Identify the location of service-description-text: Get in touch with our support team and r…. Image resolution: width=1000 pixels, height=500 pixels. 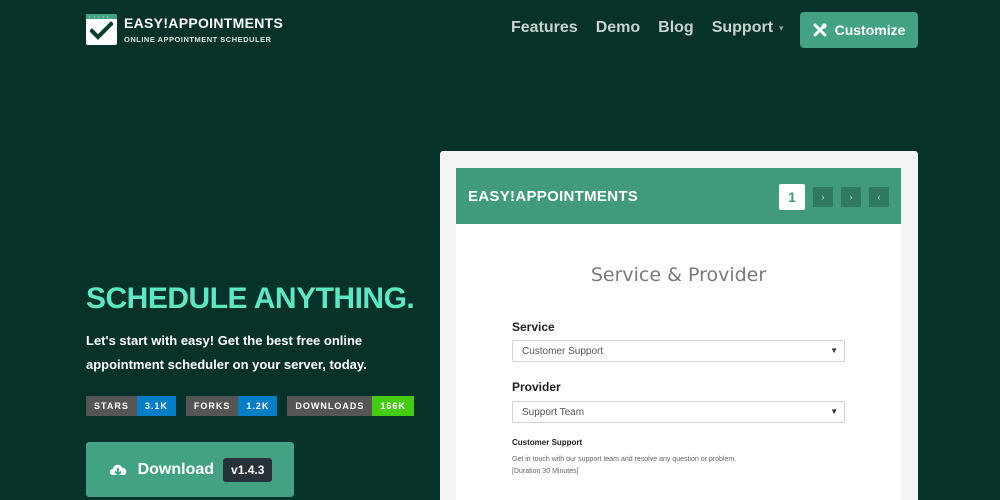
(624, 459).